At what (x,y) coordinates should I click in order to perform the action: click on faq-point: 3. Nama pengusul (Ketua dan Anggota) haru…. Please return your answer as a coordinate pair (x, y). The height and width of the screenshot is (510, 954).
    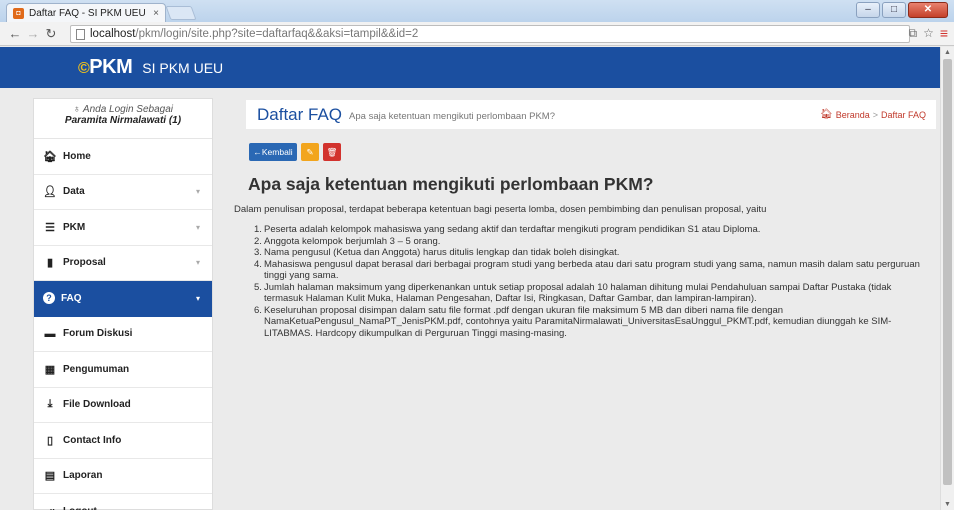
    Looking at the image, I should click on (592, 253).